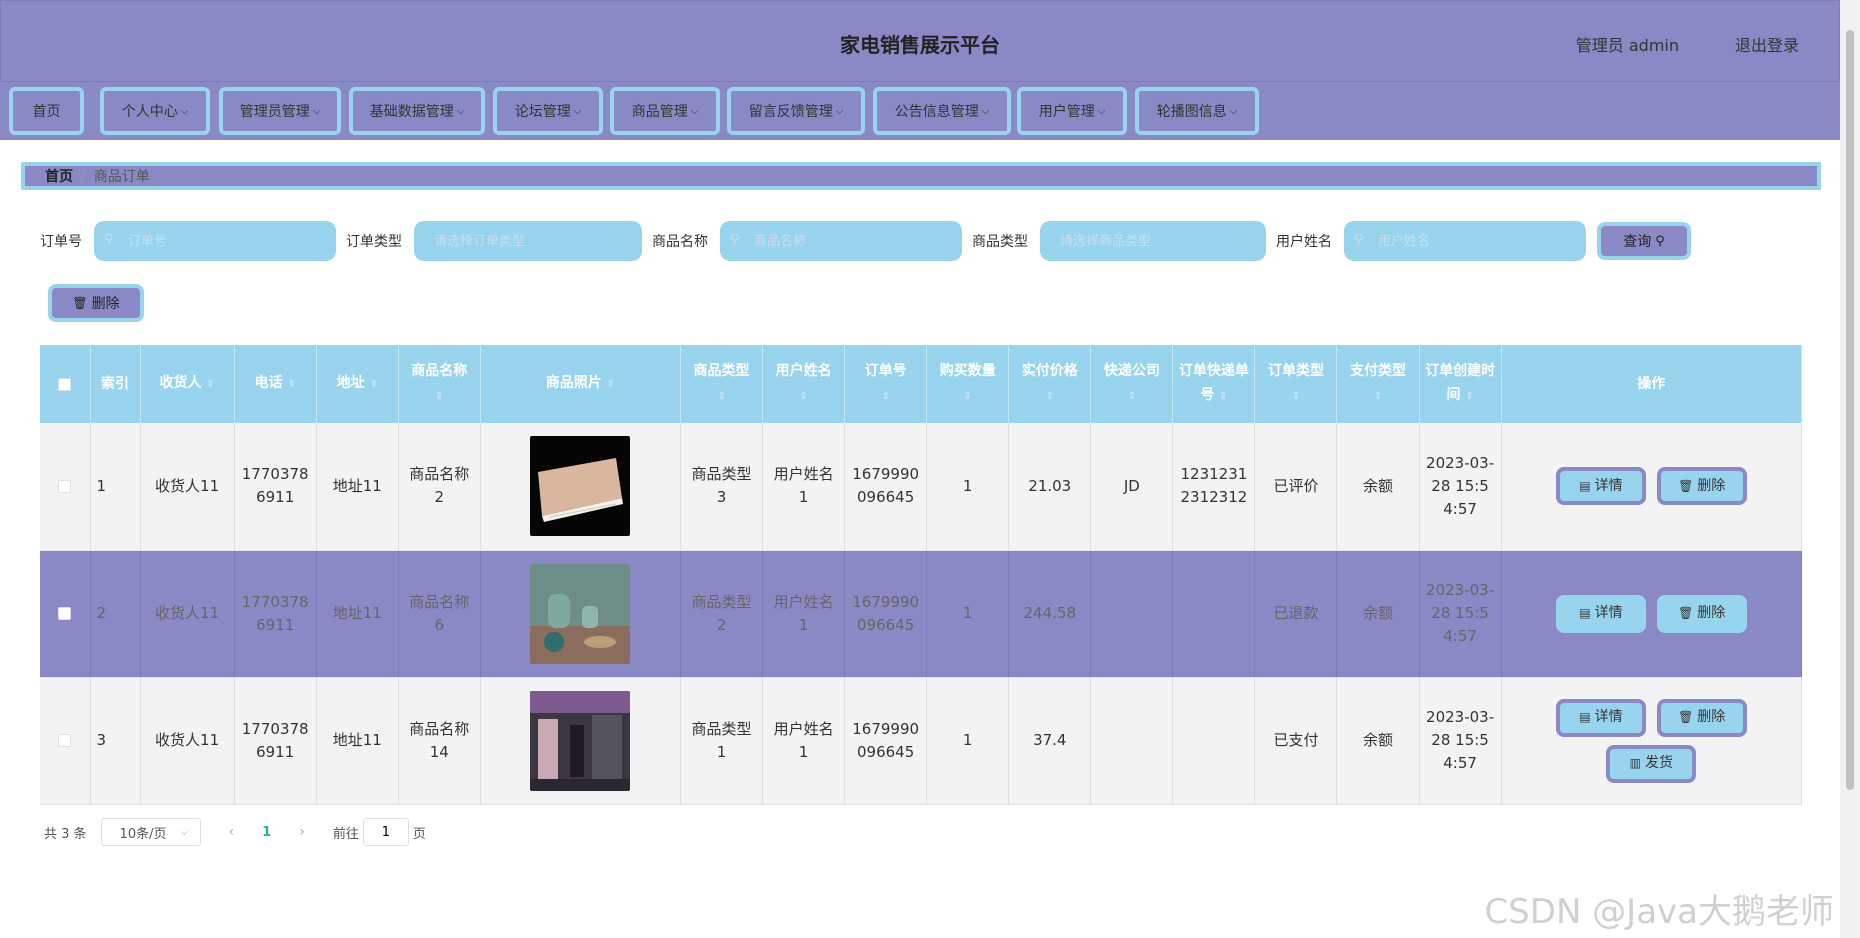 The width and height of the screenshot is (1860, 938). Describe the element at coordinates (1711, 717) in the screenshot. I see `delete-label: 删除` at that location.